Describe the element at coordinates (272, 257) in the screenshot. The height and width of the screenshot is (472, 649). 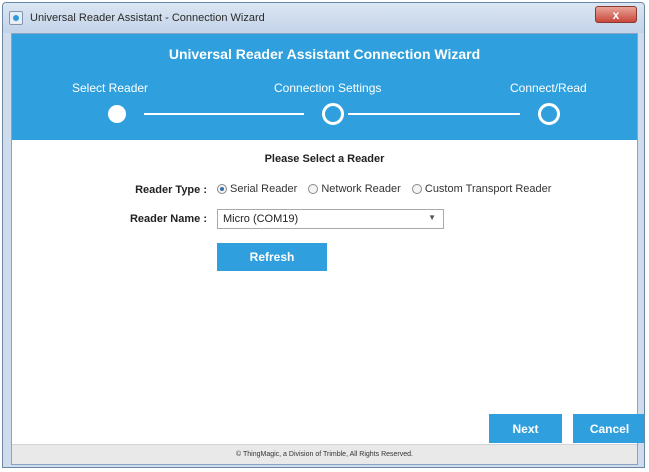
I see `refresh-button: Refresh` at that location.